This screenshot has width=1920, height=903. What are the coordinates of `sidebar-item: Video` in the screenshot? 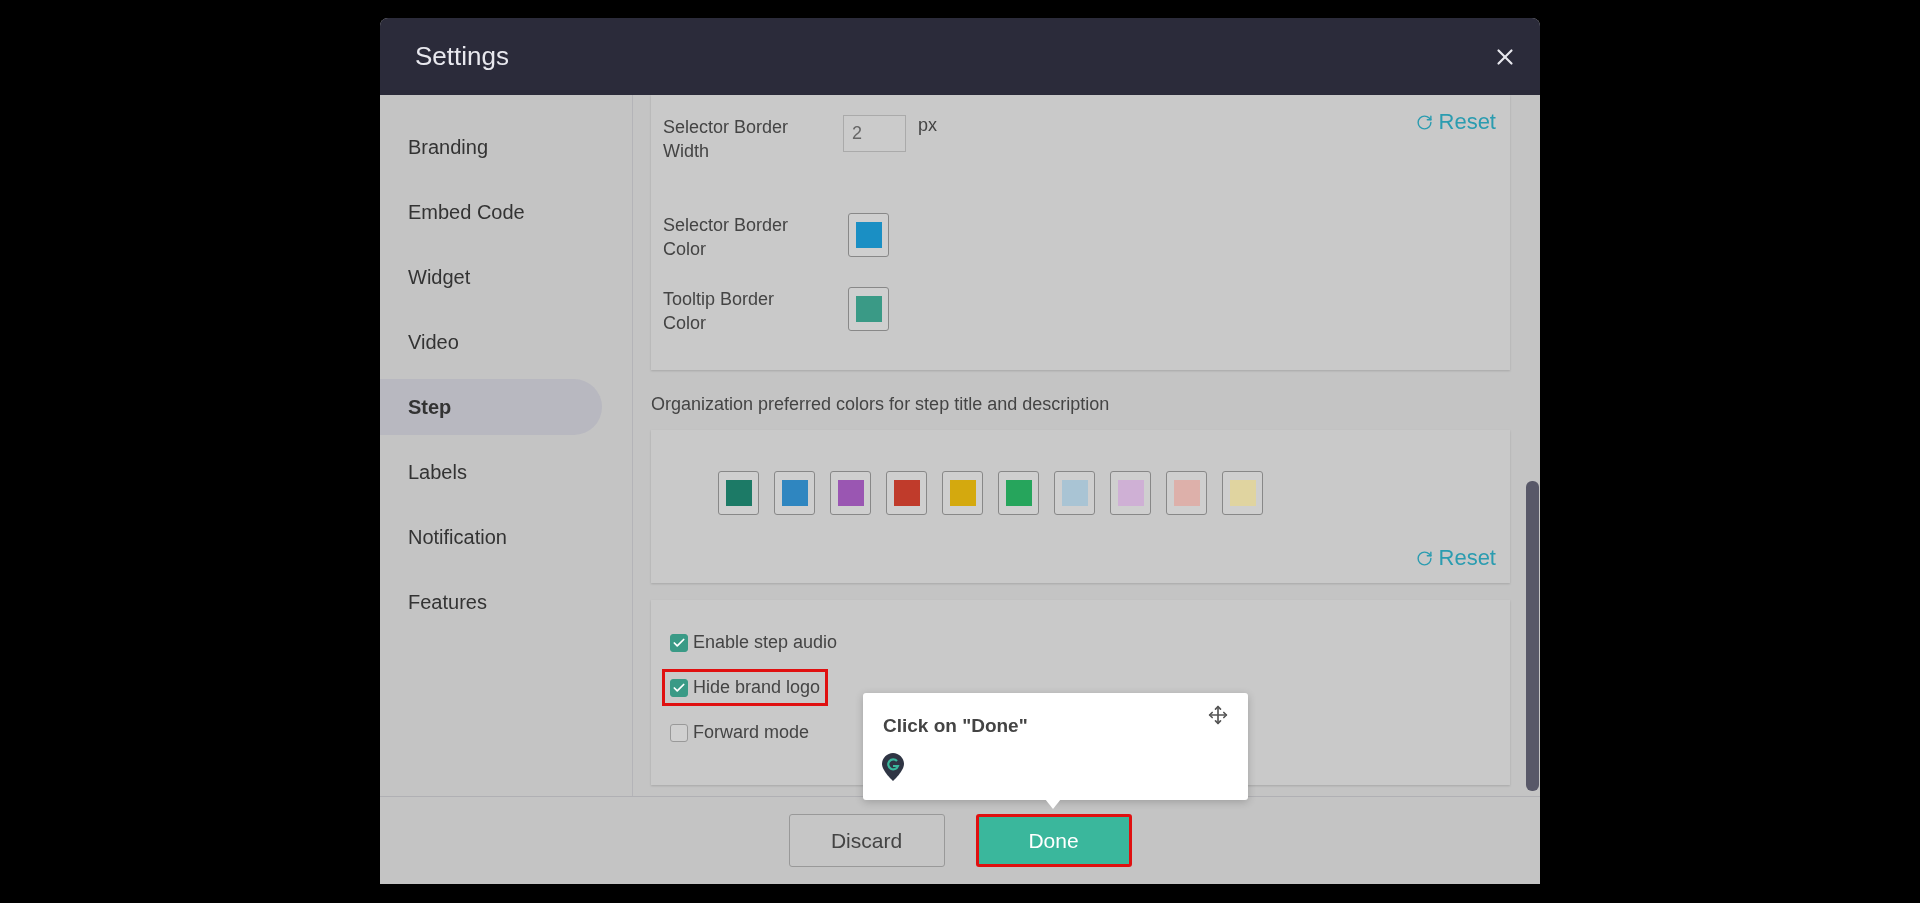 It's located at (491, 342).